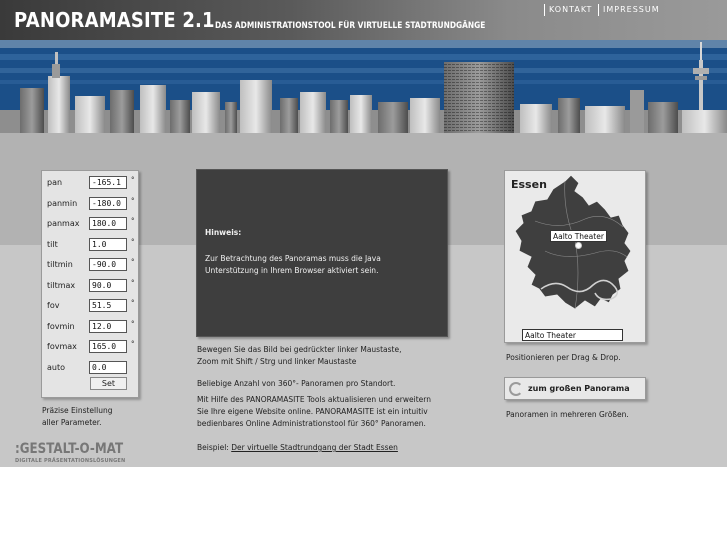 The image size is (727, 545). Describe the element at coordinates (62, 346) in the screenshot. I see `param-label: fovmax` at that location.